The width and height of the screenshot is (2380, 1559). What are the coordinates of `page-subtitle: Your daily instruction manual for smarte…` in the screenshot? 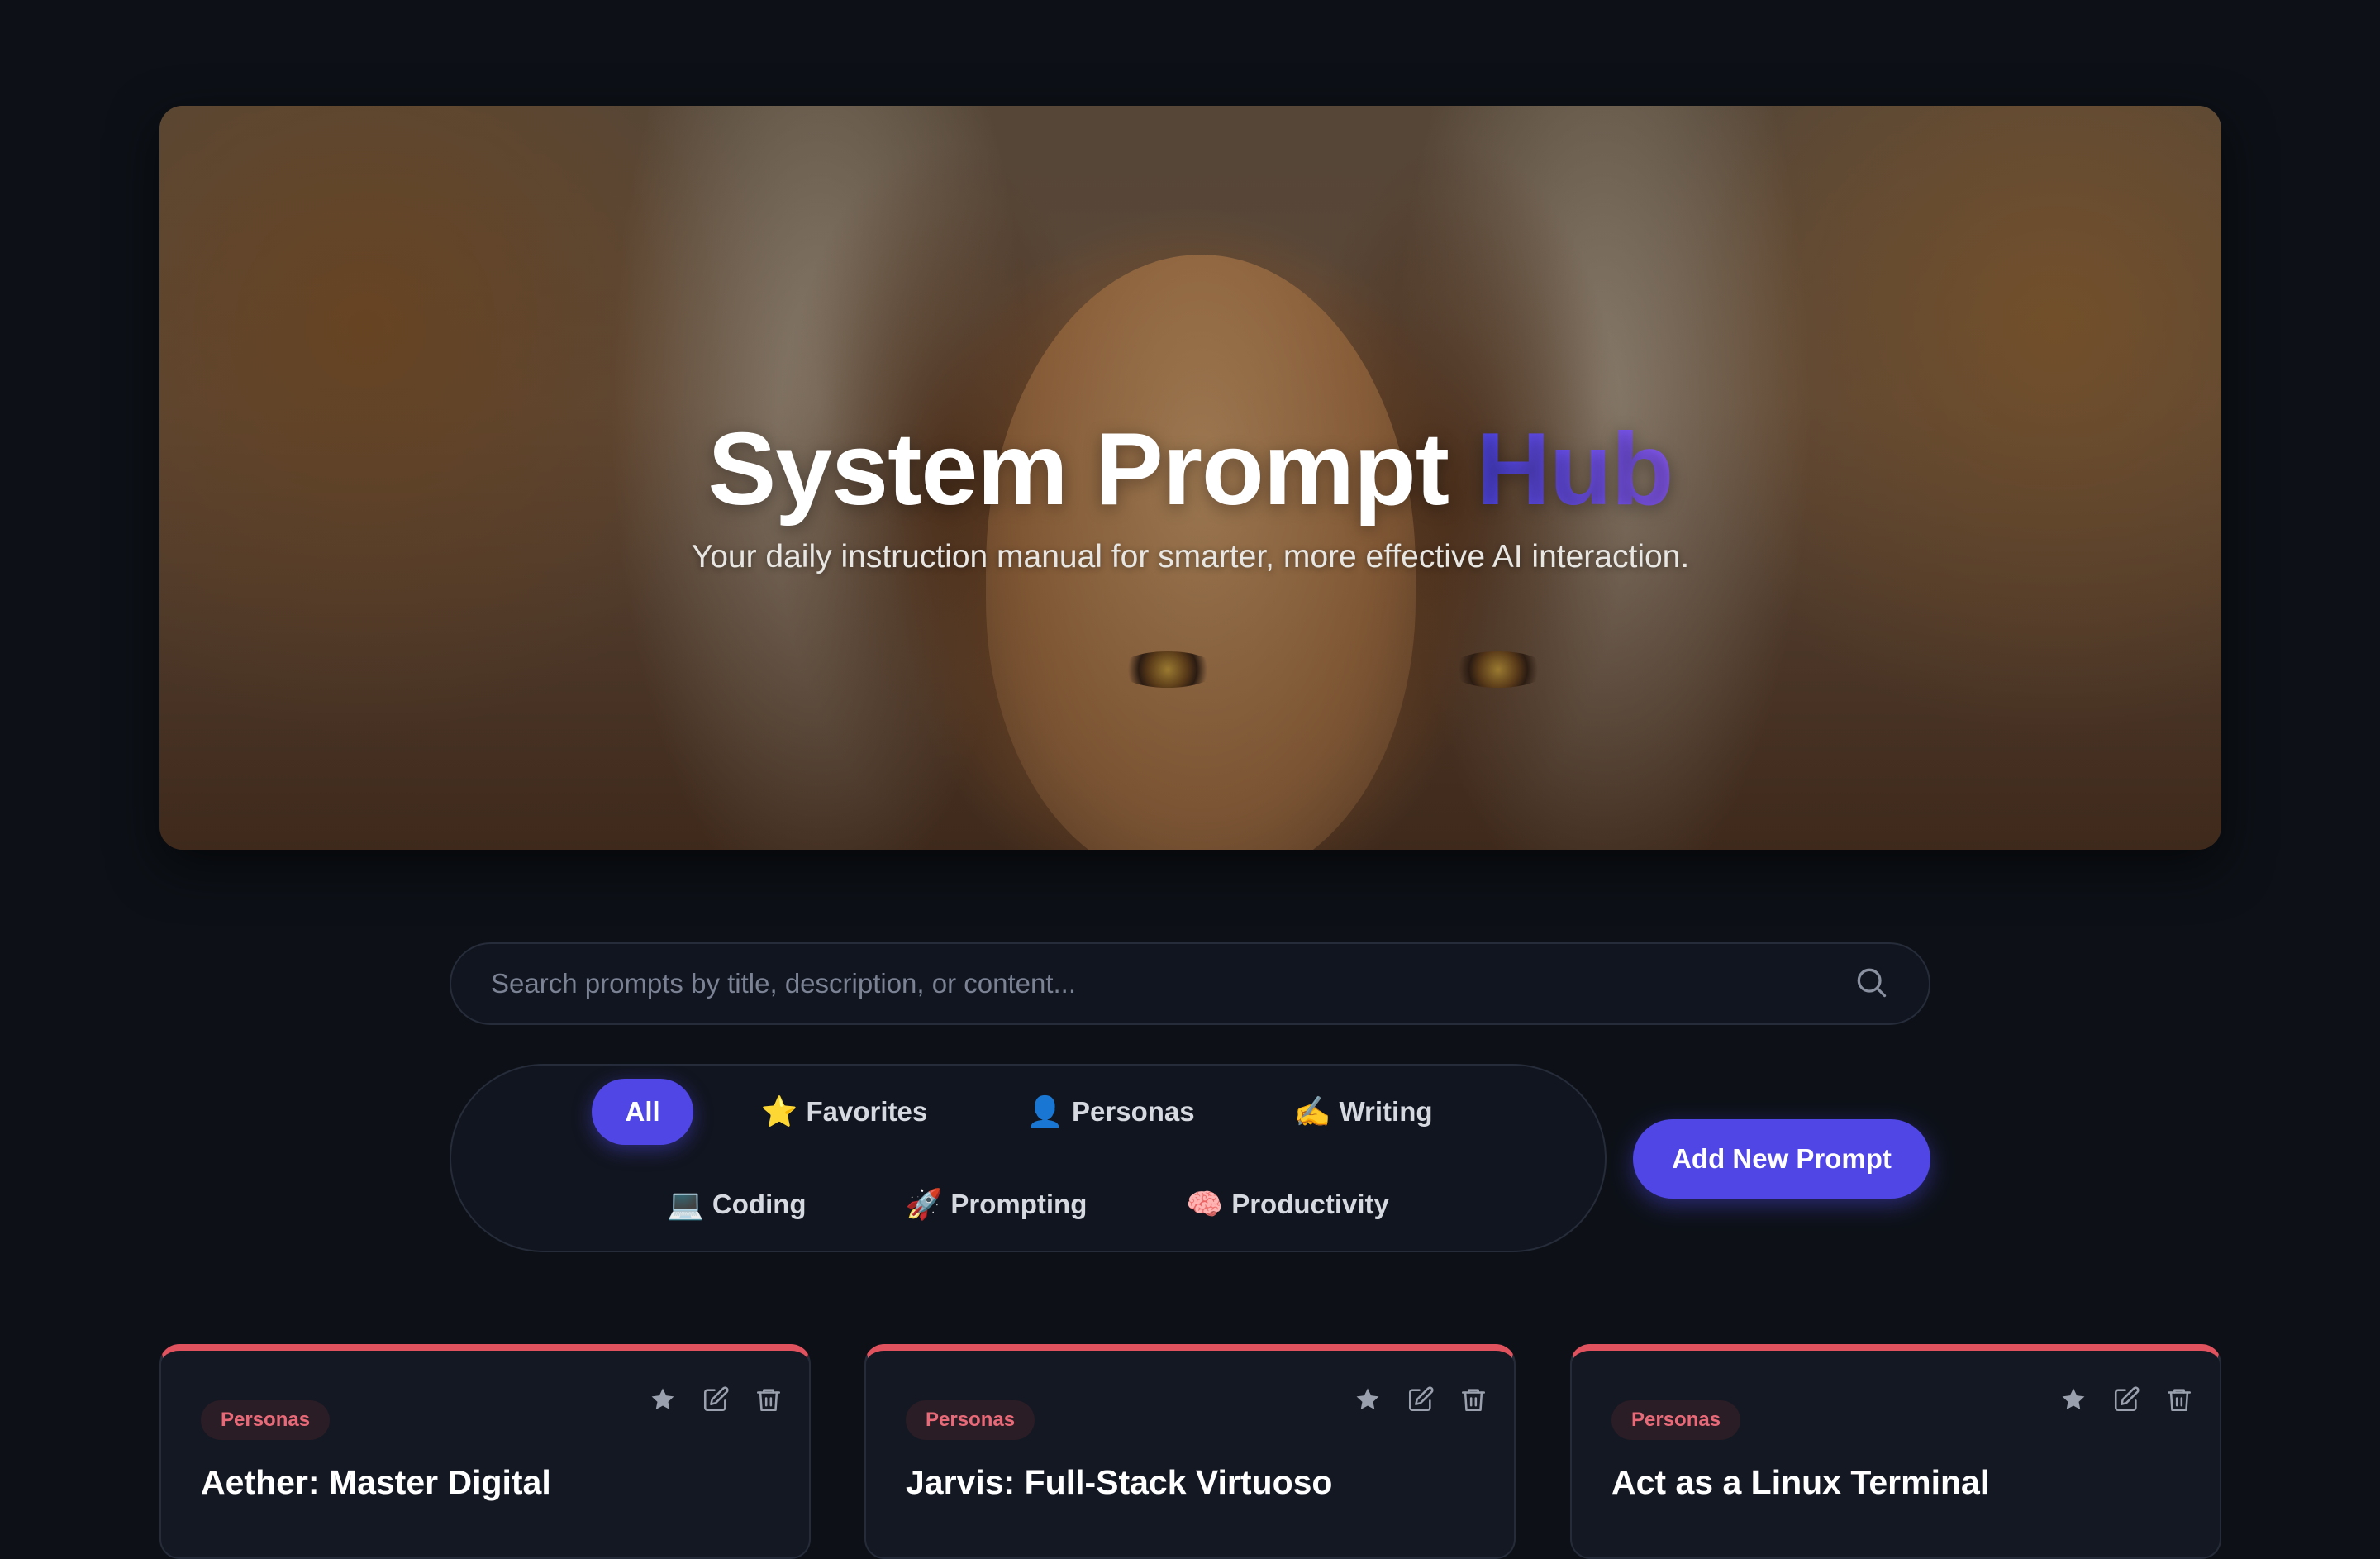 It's located at (1190, 557).